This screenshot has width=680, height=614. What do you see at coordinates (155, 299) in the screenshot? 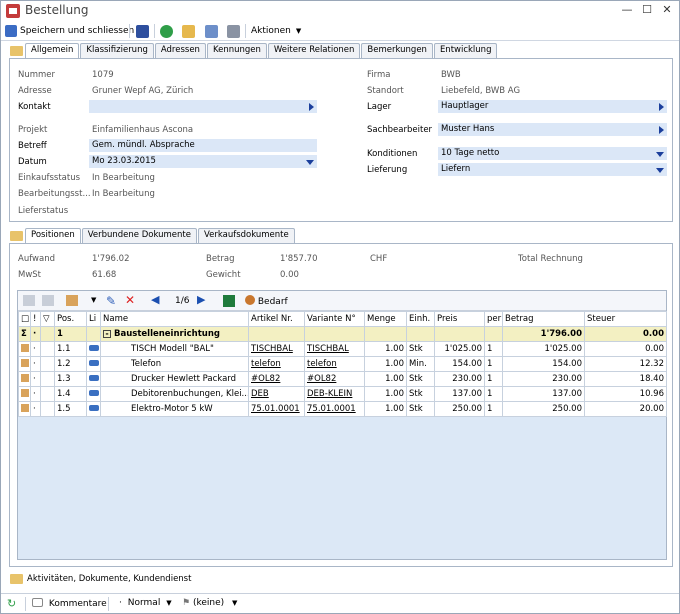
I see `first-page-icon: ◀` at bounding box center [155, 299].